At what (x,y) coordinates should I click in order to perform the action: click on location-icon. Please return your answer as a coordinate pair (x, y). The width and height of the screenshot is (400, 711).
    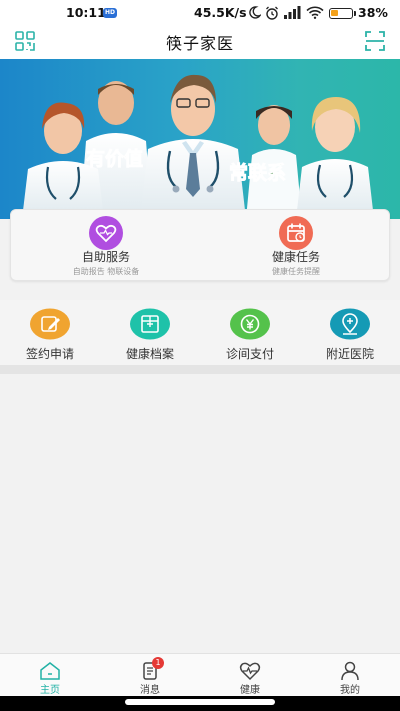
    Looking at the image, I should click on (350, 324).